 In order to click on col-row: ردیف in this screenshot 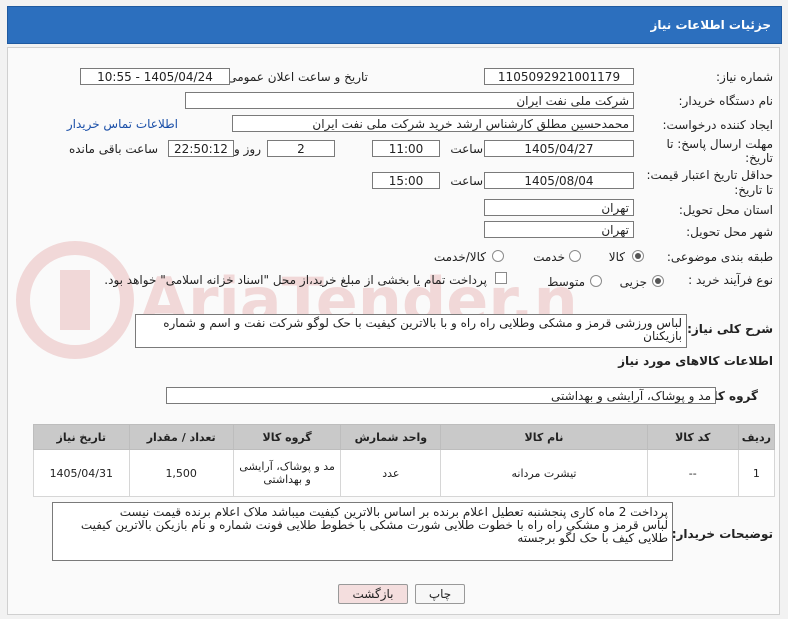, I will do `click(756, 437)`.